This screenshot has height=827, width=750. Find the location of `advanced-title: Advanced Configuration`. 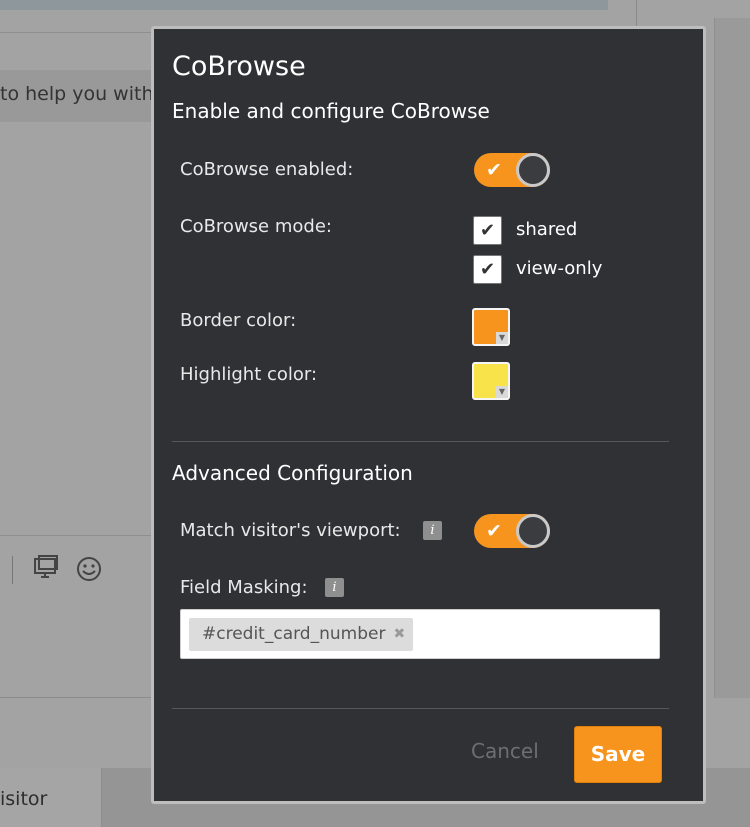

advanced-title: Advanced Configuration is located at coordinates (292, 473).